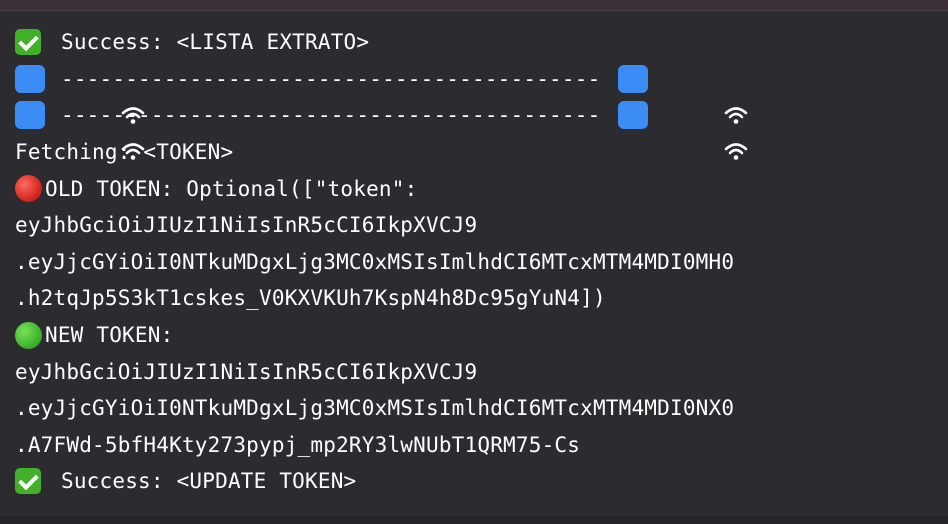 The width and height of the screenshot is (948, 524). I want to click on log-text: OLD TOKEN: Optional(["token":, so click(231, 188).